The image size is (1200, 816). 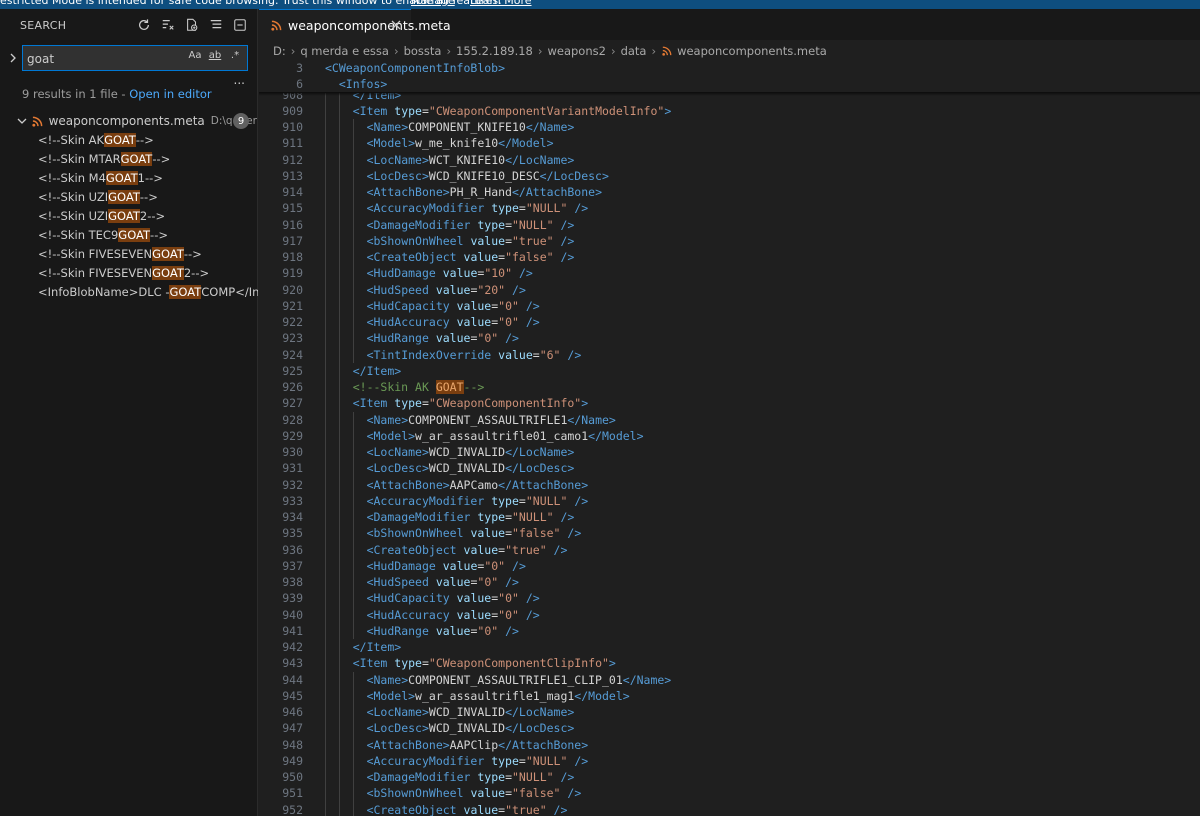 I want to click on code-line: 940 <HudAccuracy value="0" />, so click(x=729, y=614).